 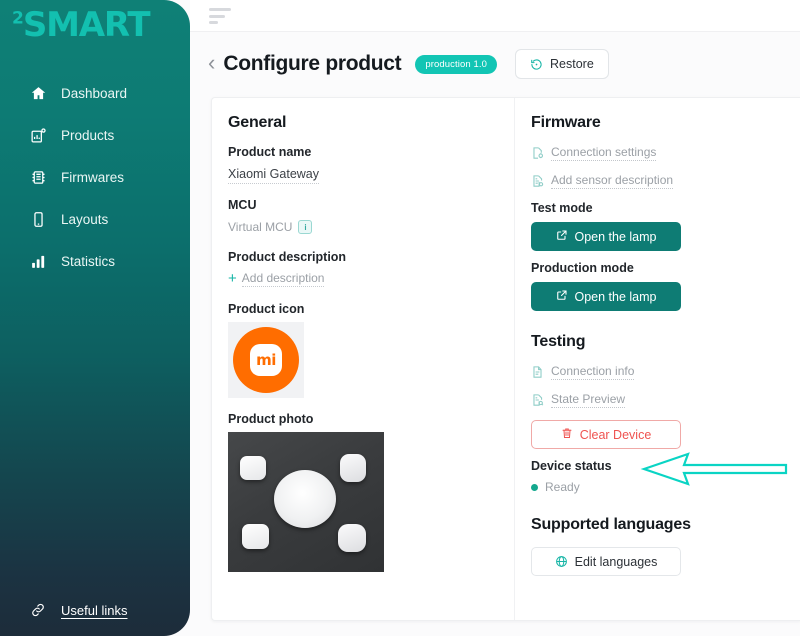 What do you see at coordinates (270, 152) in the screenshot?
I see `product-name-label: Product name` at bounding box center [270, 152].